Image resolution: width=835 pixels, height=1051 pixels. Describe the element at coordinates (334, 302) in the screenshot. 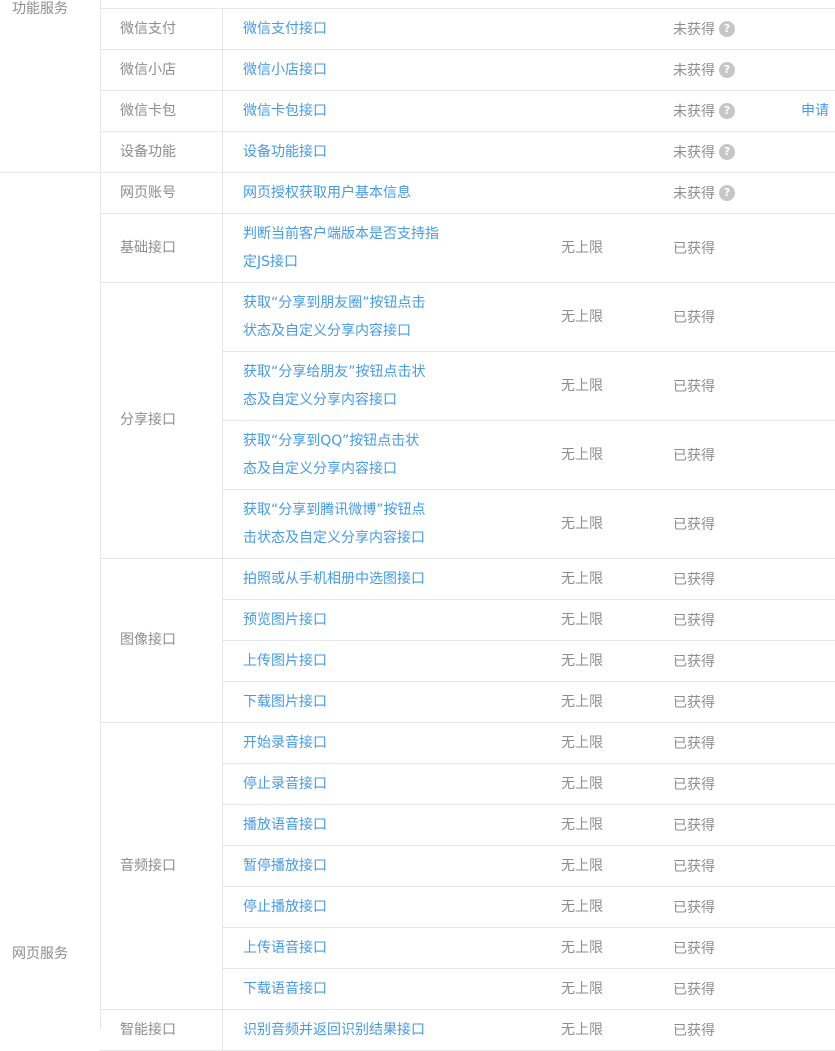

I see `interface-link-line: 获取“分享到朋友圈”按钮点击` at that location.